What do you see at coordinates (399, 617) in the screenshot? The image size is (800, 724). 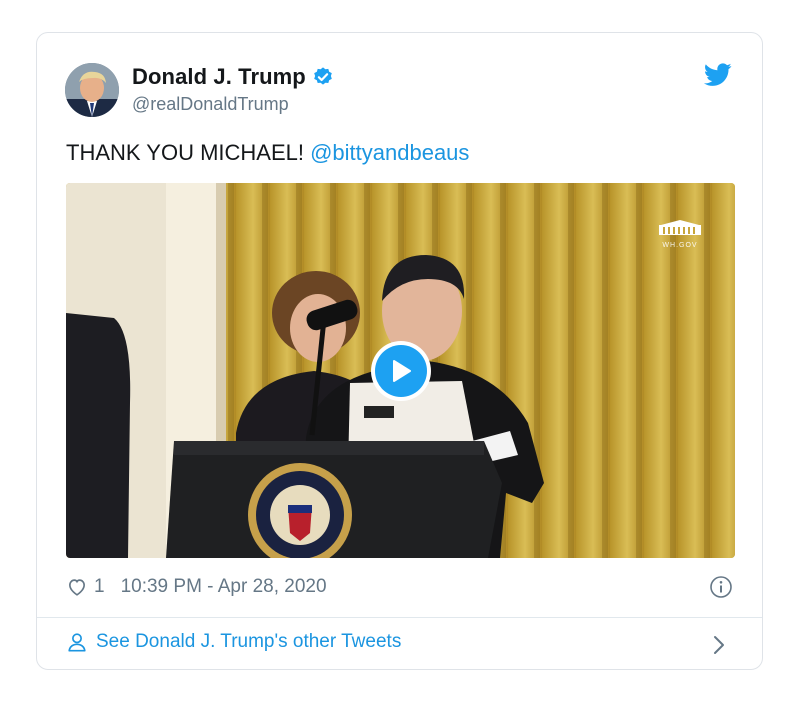 I see `divider` at bounding box center [399, 617].